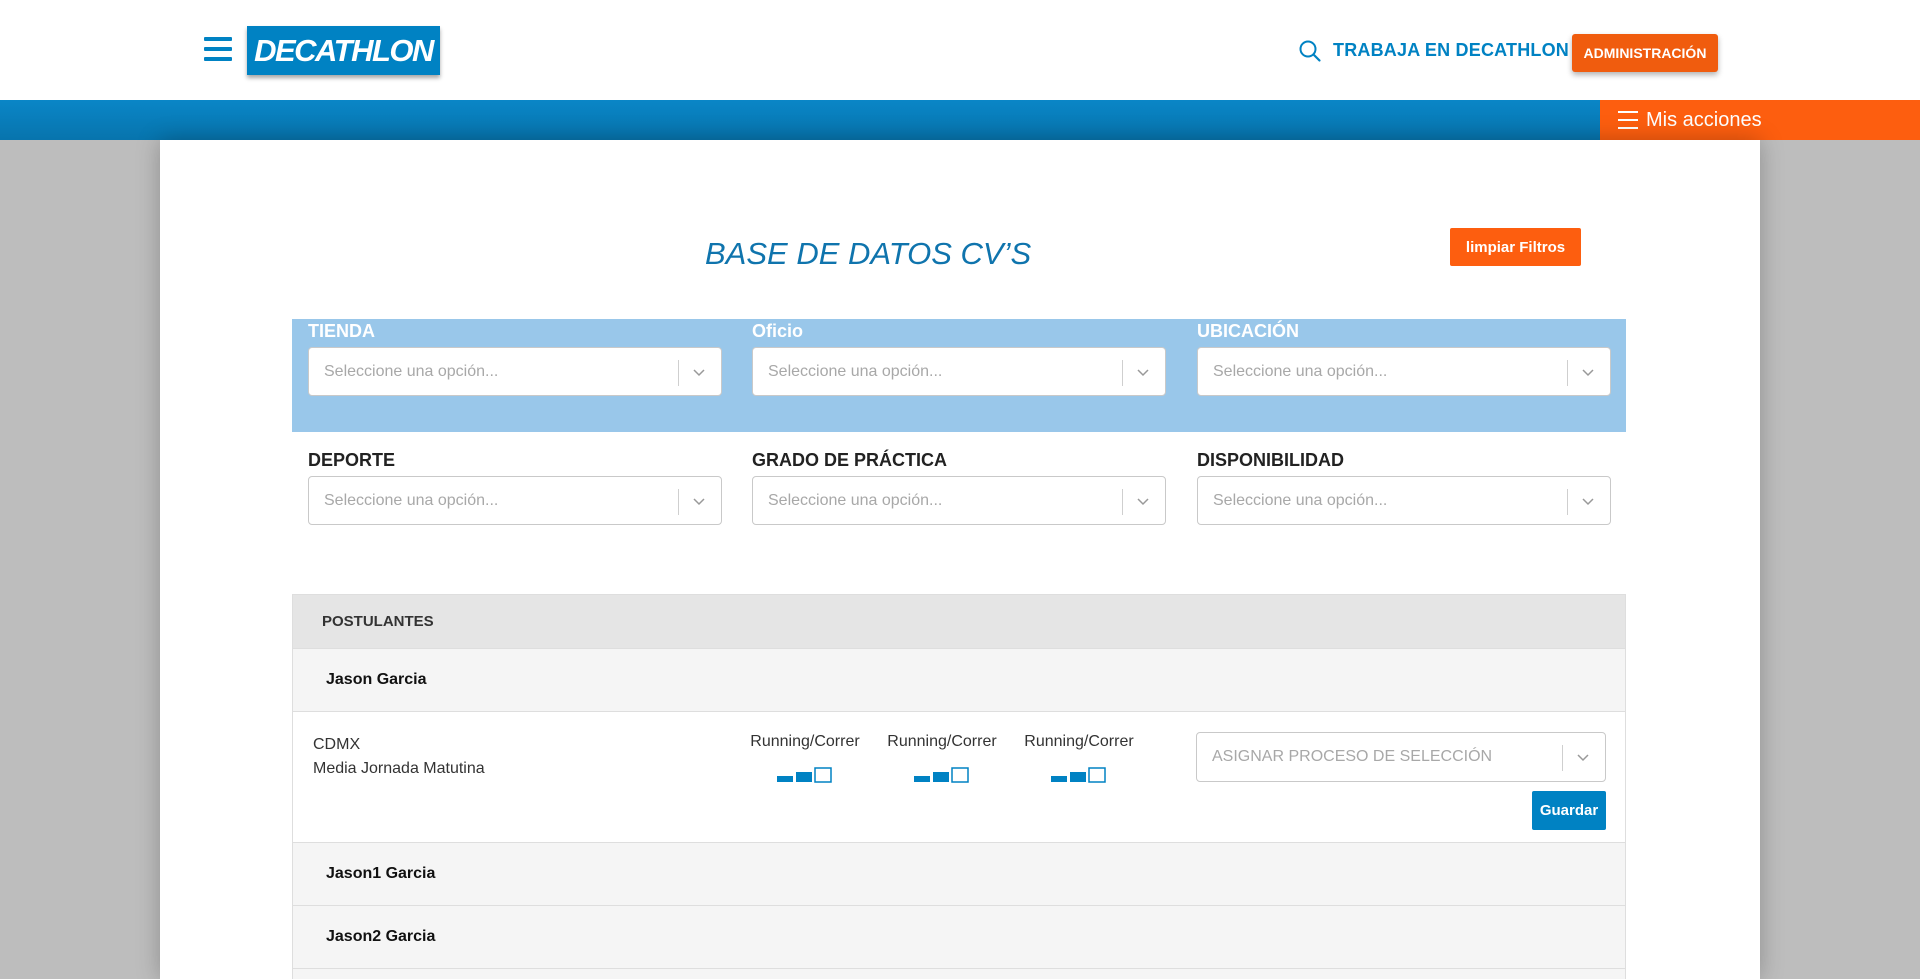  What do you see at coordinates (959, 874) in the screenshot?
I see `applicant-row: Jason1 Garcia` at bounding box center [959, 874].